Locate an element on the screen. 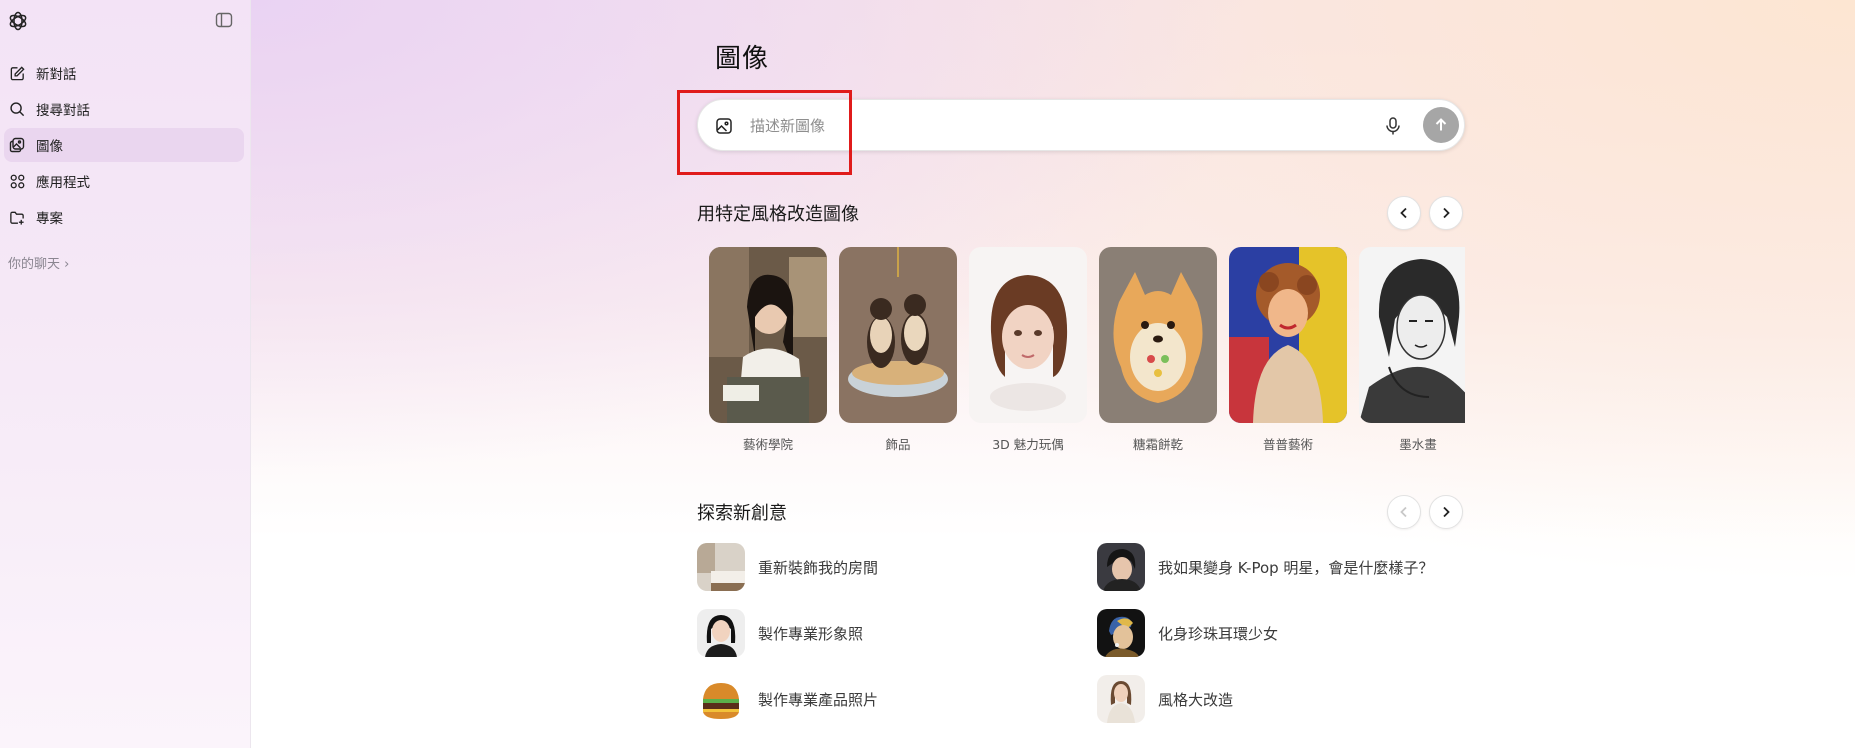 Image resolution: width=1855 pixels, height=748 pixels. style-carousel: 藝術學院 飾品 3D 魅力玩偶 糖霜餅乾 普普藝術 墨水畫 is located at coordinates (1087, 352).